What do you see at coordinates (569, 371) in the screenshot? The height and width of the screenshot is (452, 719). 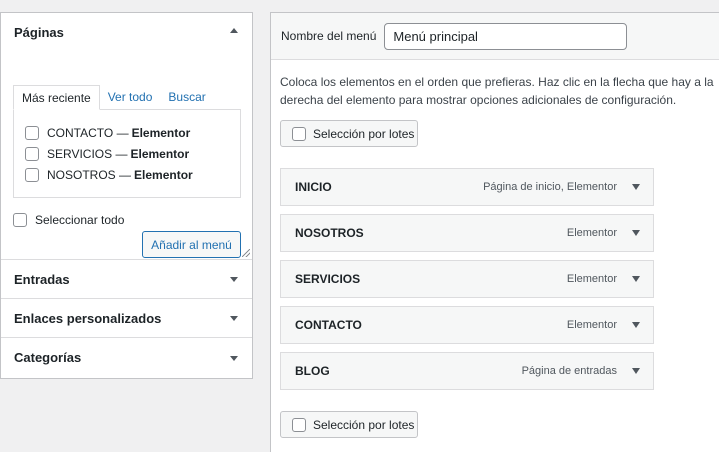 I see `menu-item-type: Página de entradas` at bounding box center [569, 371].